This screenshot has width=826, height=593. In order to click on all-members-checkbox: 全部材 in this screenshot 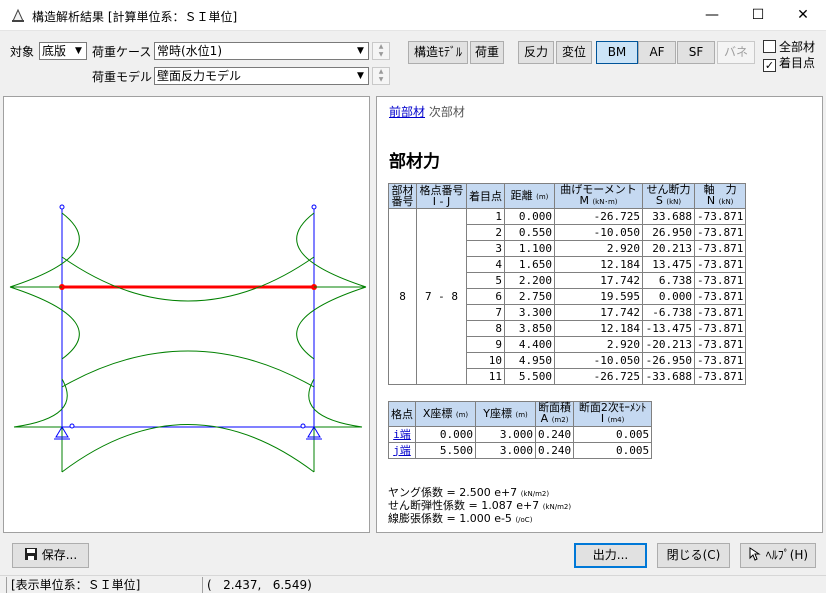, I will do `click(789, 46)`.